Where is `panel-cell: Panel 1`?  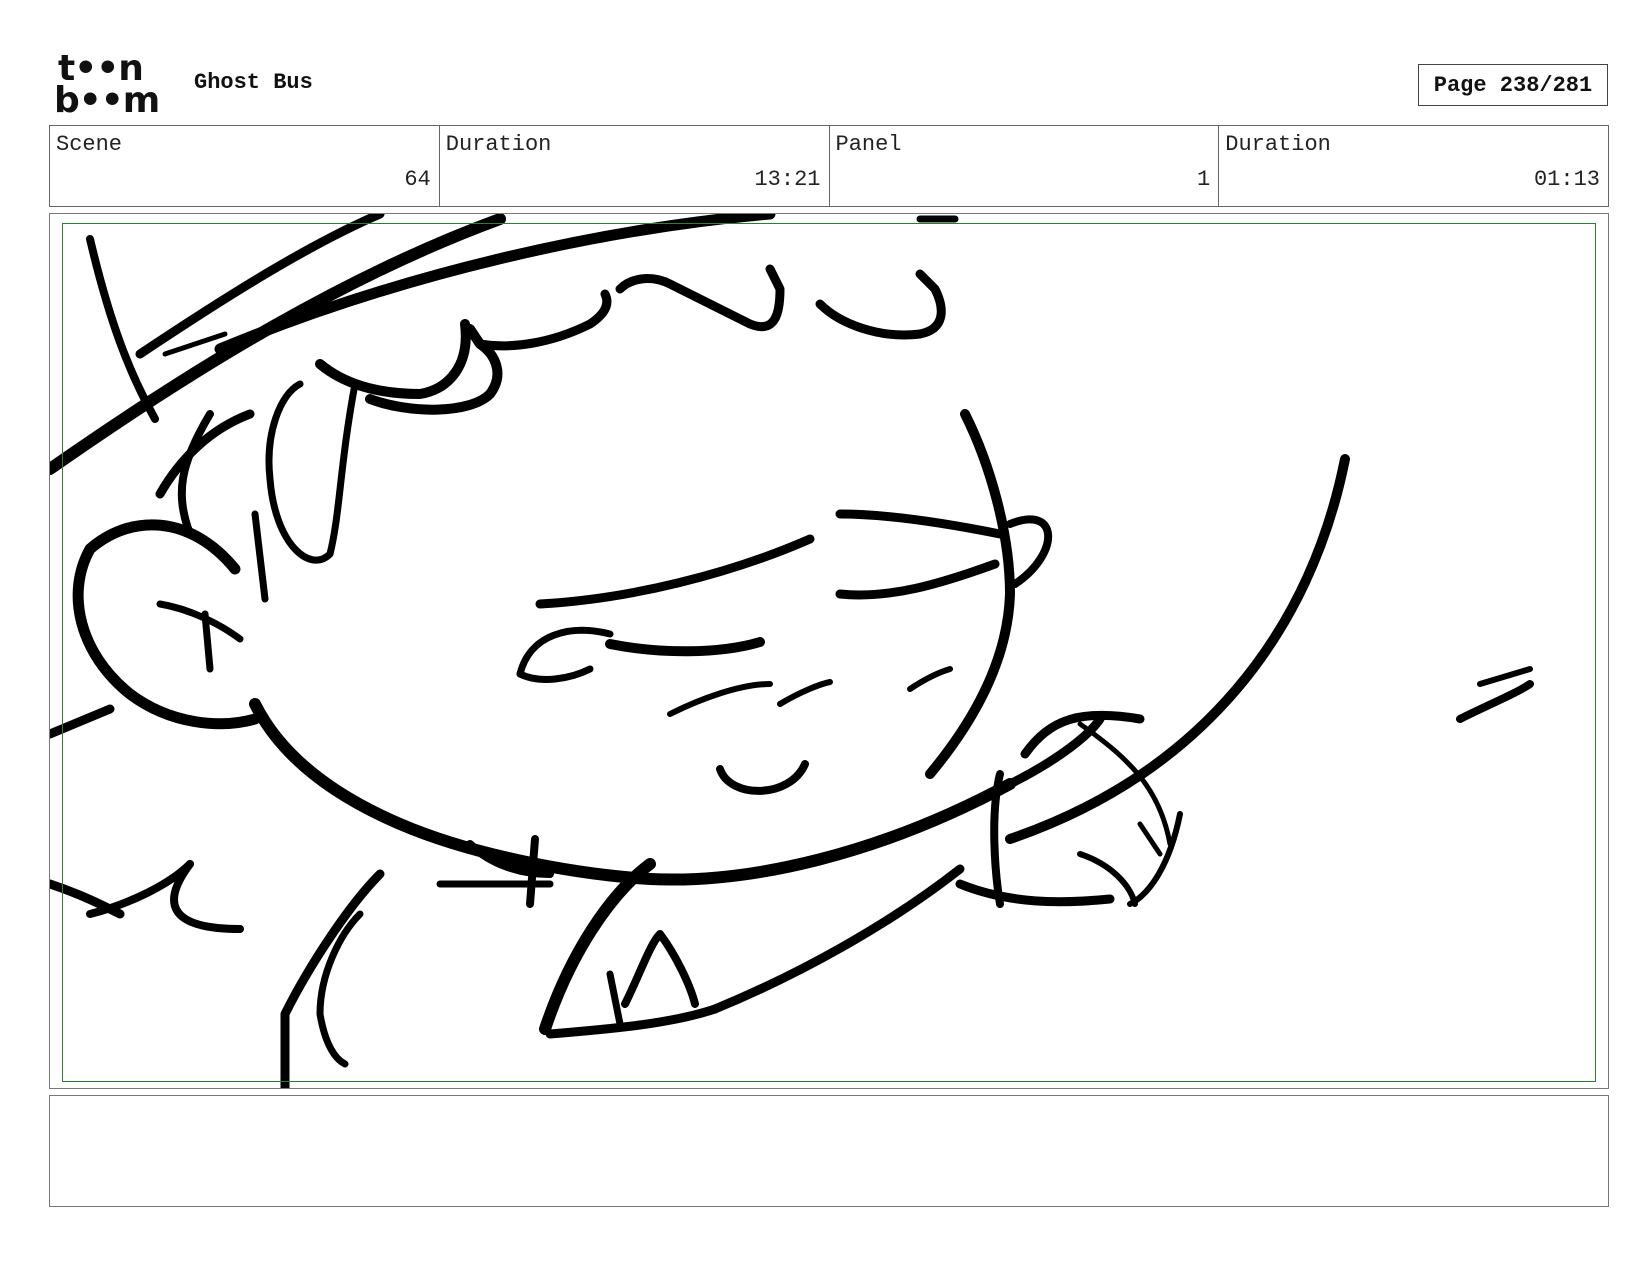 panel-cell: Panel 1 is located at coordinates (1025, 166).